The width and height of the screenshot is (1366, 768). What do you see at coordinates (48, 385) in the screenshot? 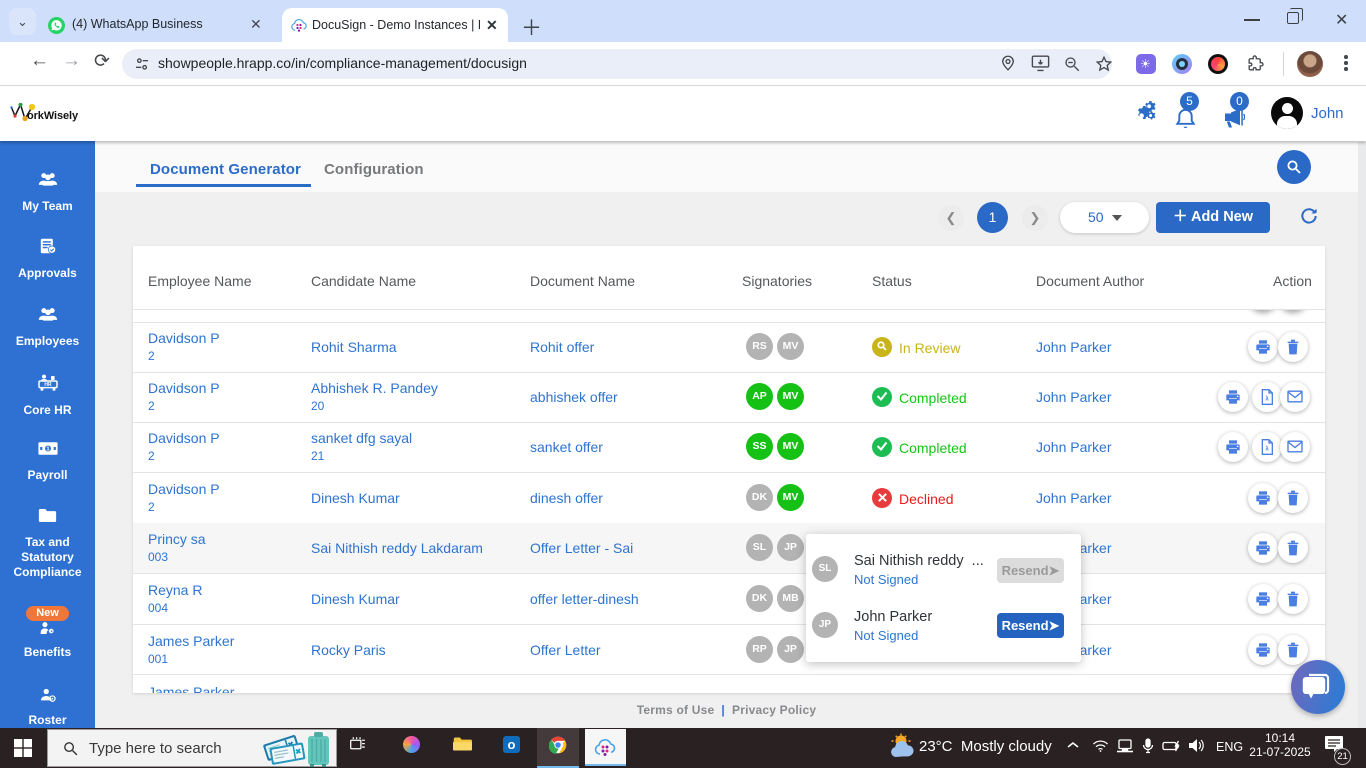
I see `svg-text: HR` at bounding box center [48, 385].